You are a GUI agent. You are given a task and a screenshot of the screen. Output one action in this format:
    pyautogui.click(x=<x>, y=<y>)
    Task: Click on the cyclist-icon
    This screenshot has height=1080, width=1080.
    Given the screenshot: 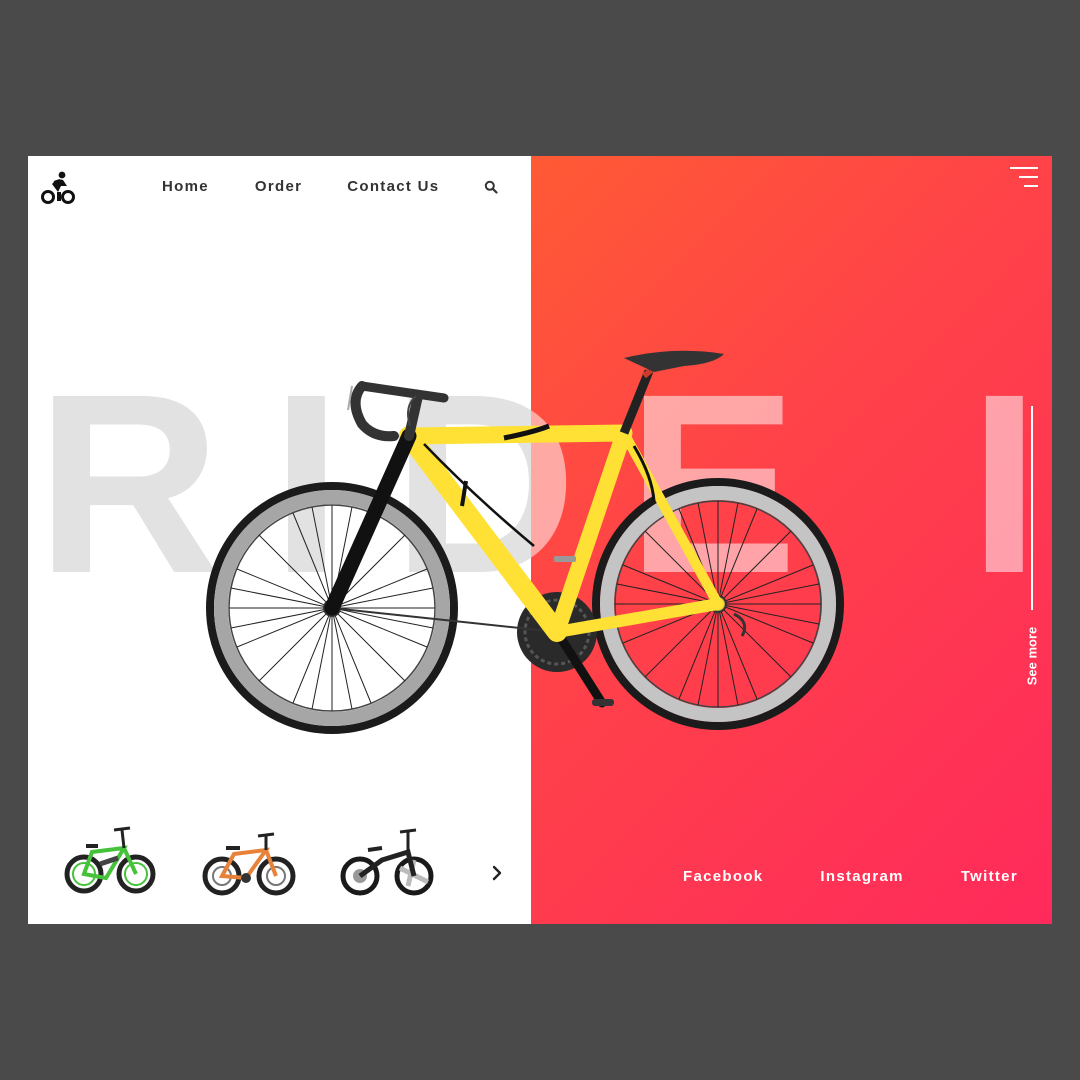 What is the action you would take?
    pyautogui.click(x=58, y=188)
    